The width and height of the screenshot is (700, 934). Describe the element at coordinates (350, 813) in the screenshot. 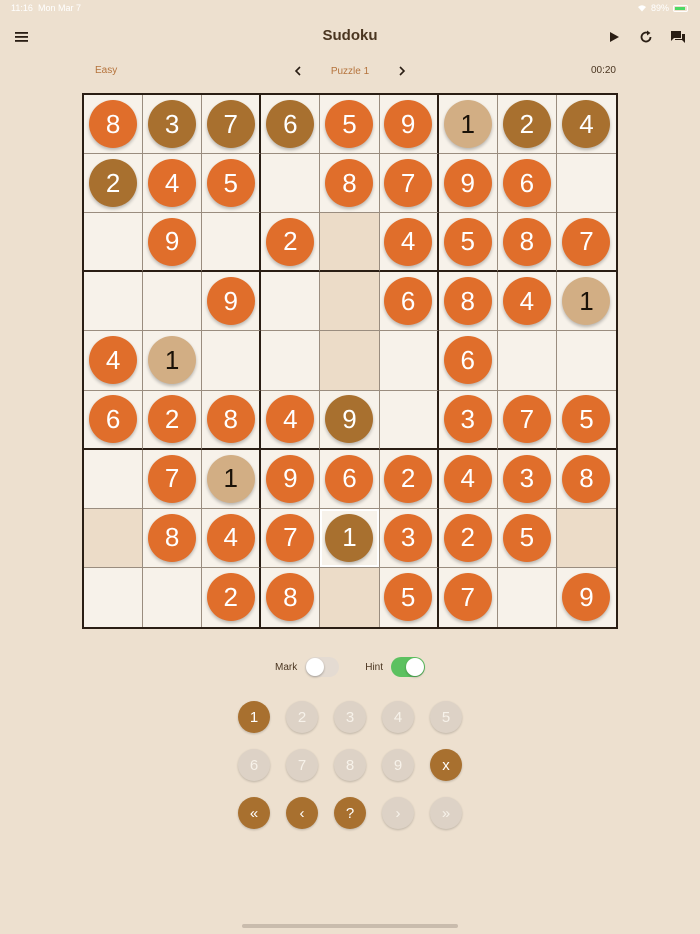

I see `hint-key: ?` at that location.